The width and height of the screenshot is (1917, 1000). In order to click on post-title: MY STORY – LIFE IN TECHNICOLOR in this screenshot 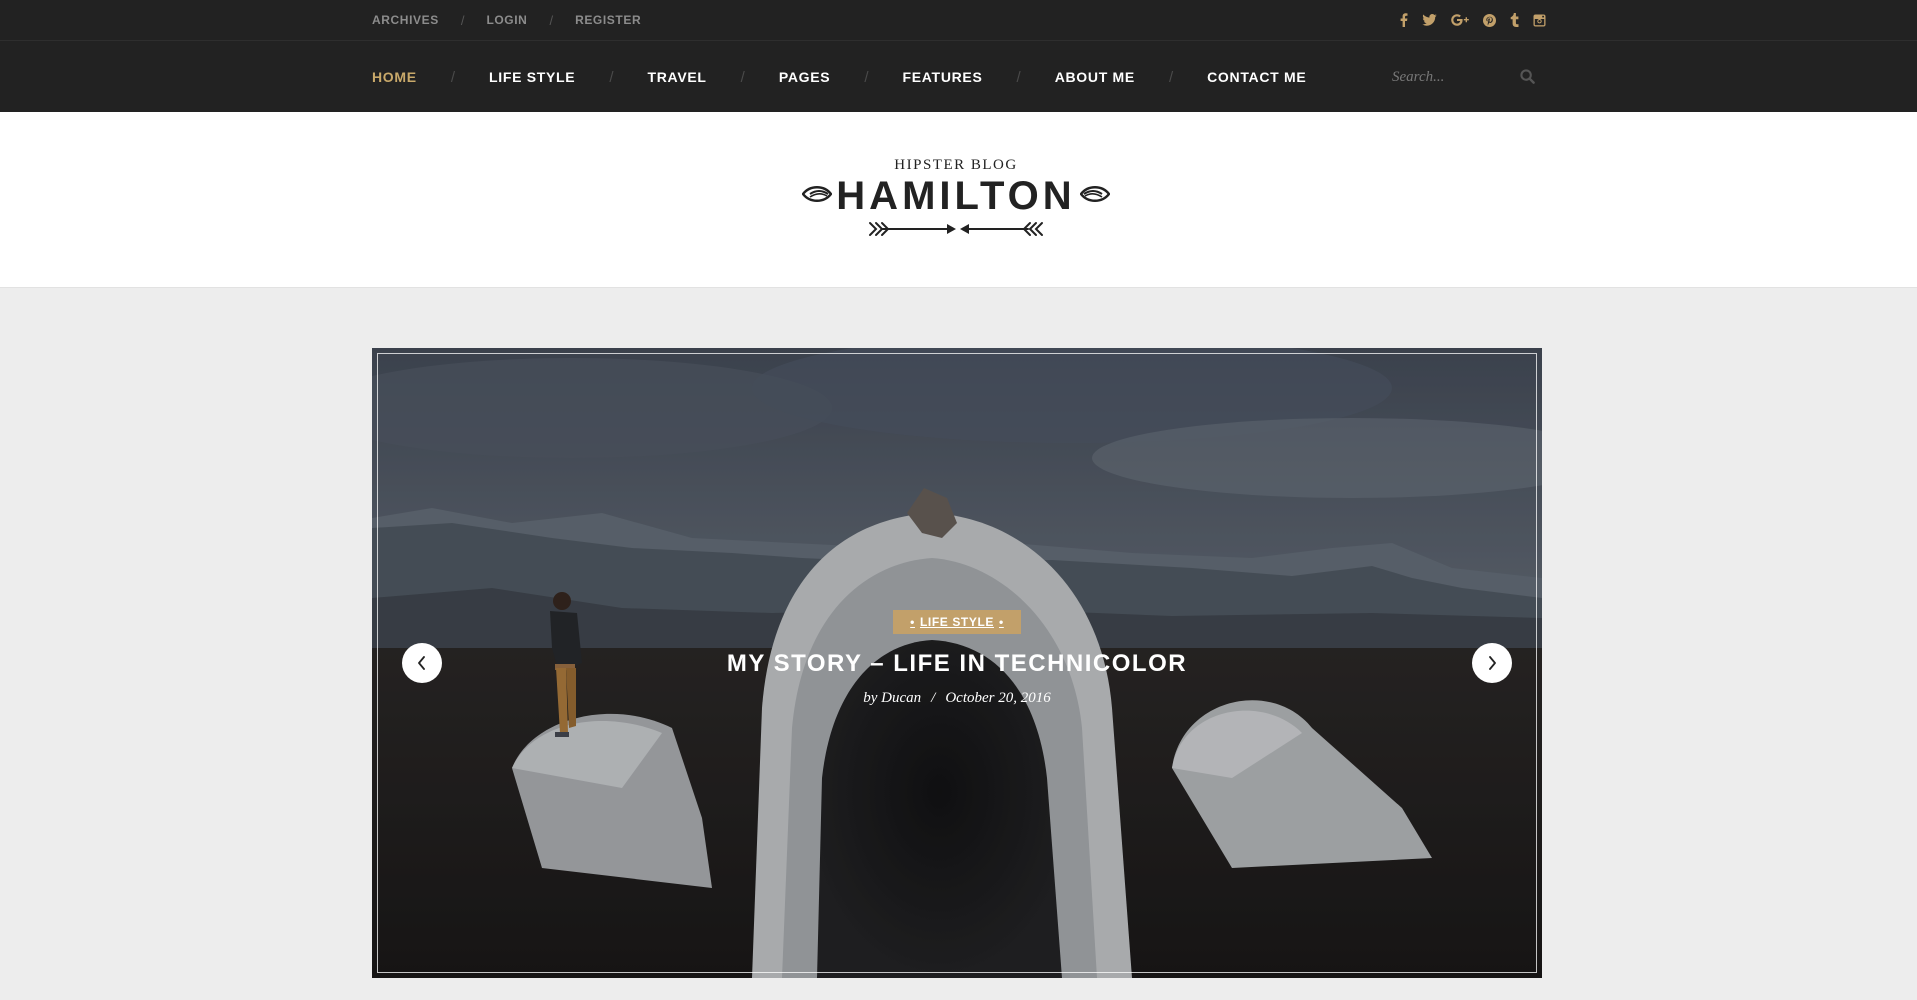, I will do `click(957, 664)`.